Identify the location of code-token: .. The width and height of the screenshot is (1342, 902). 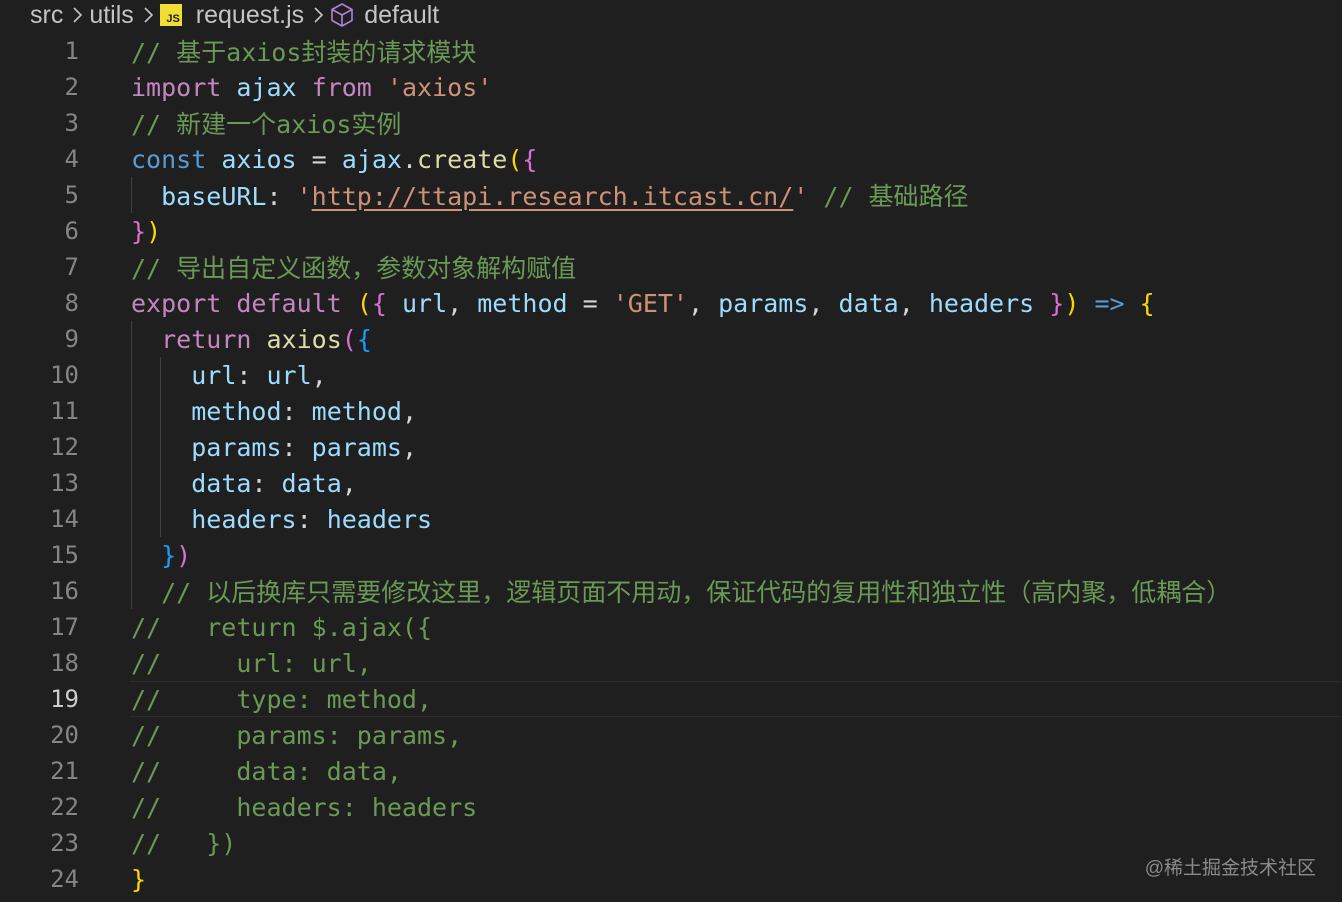
(409, 159).